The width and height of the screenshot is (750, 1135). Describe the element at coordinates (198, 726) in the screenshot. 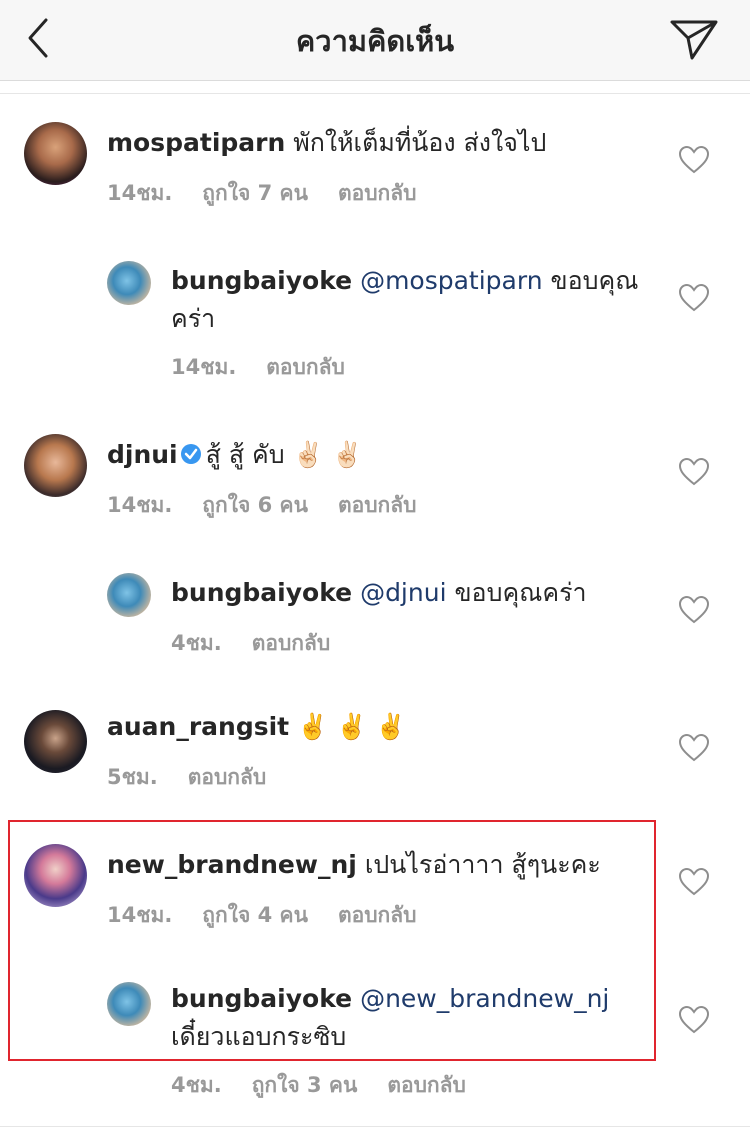

I see `username: auan_rangsit` at that location.